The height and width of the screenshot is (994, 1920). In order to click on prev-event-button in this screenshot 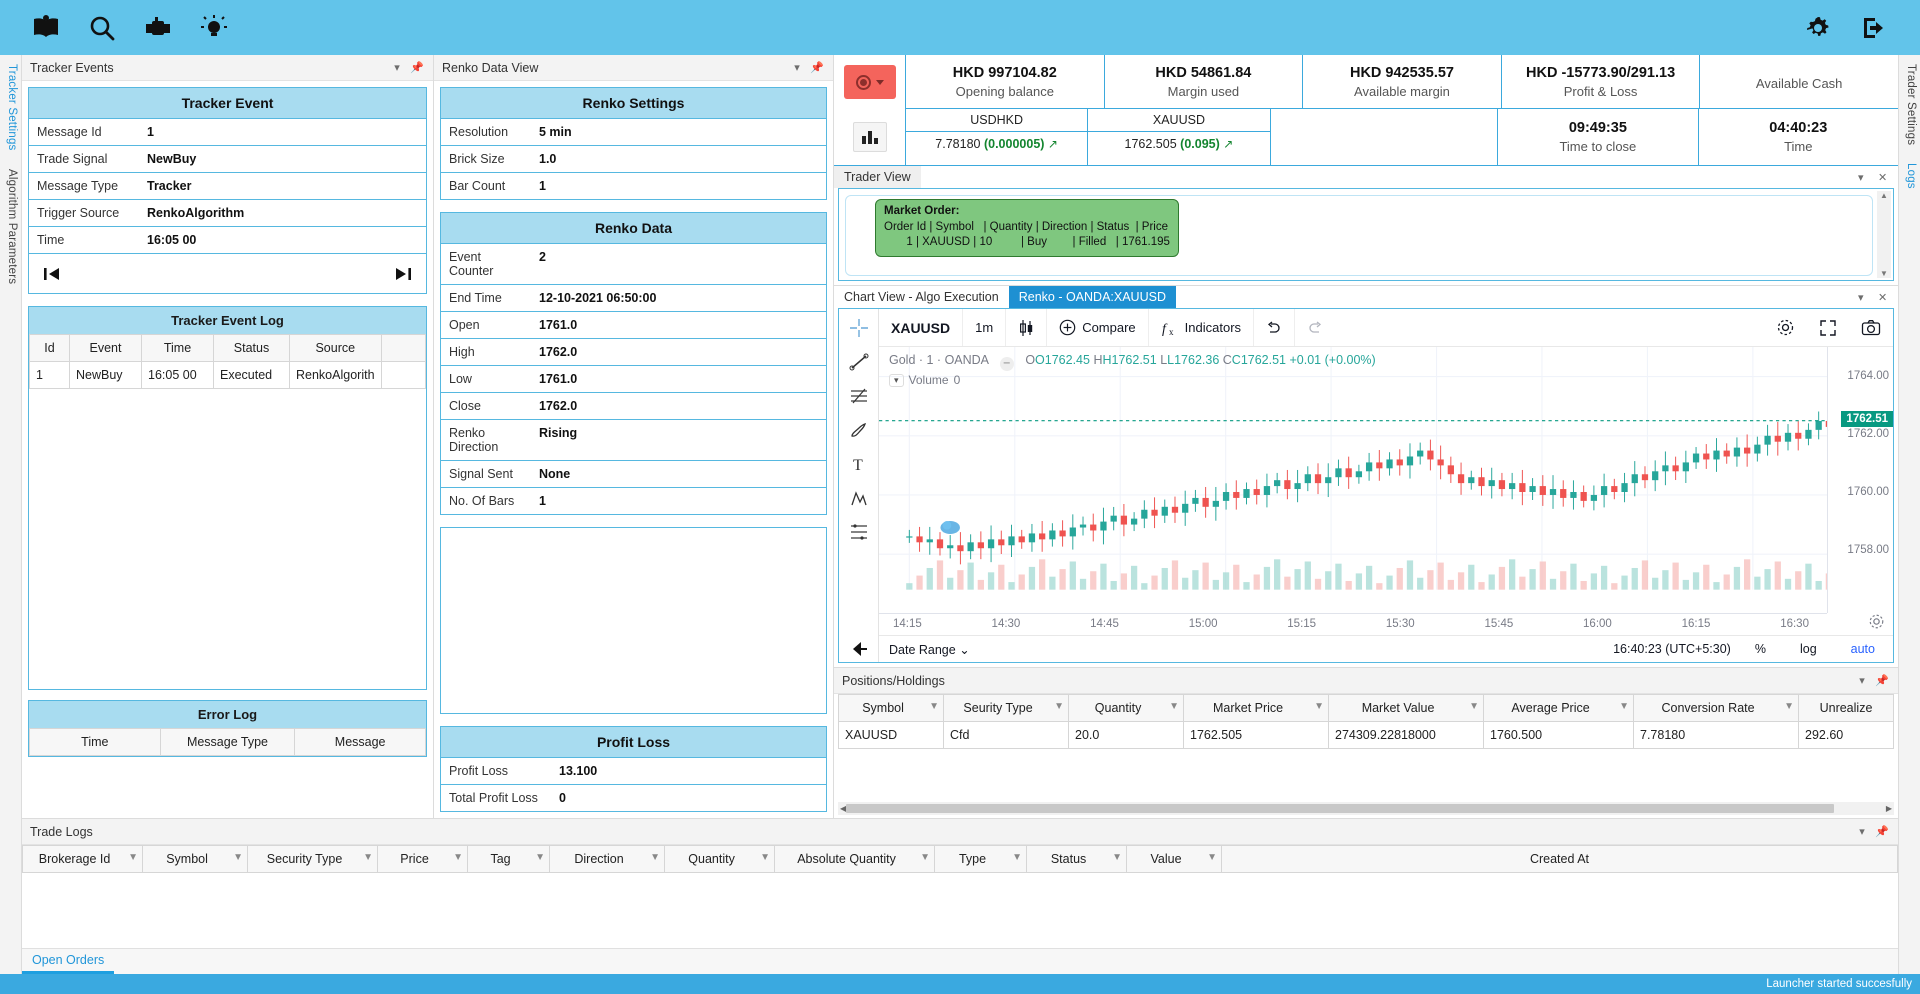, I will do `click(52, 275)`.